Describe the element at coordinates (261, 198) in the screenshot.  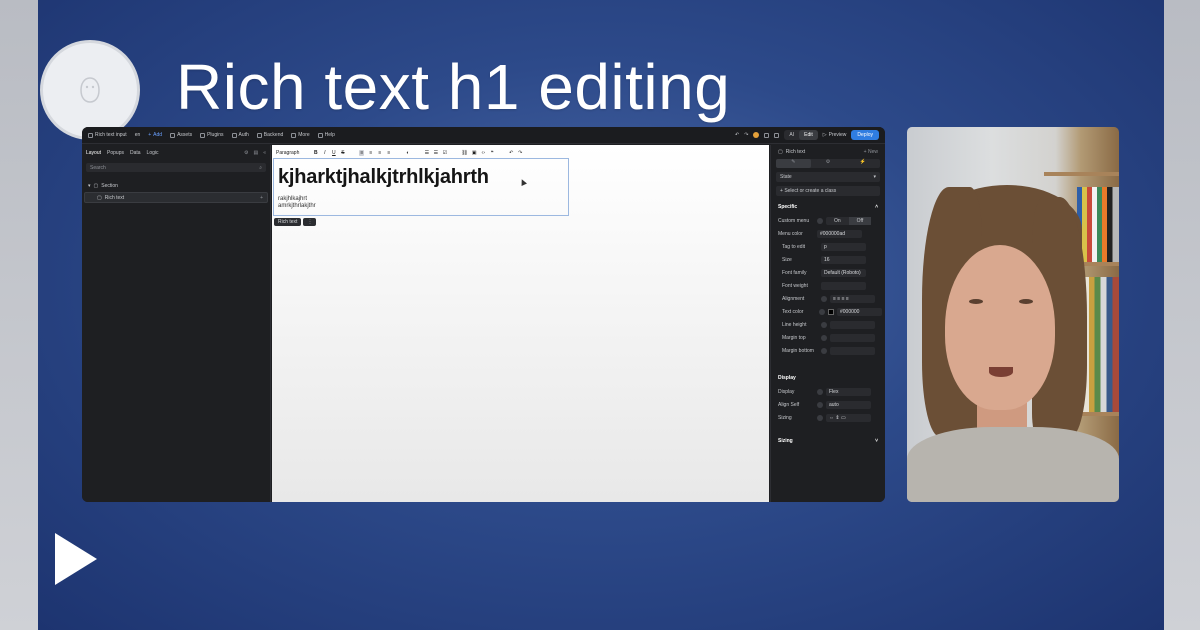
I see `add-child-icon: +` at that location.